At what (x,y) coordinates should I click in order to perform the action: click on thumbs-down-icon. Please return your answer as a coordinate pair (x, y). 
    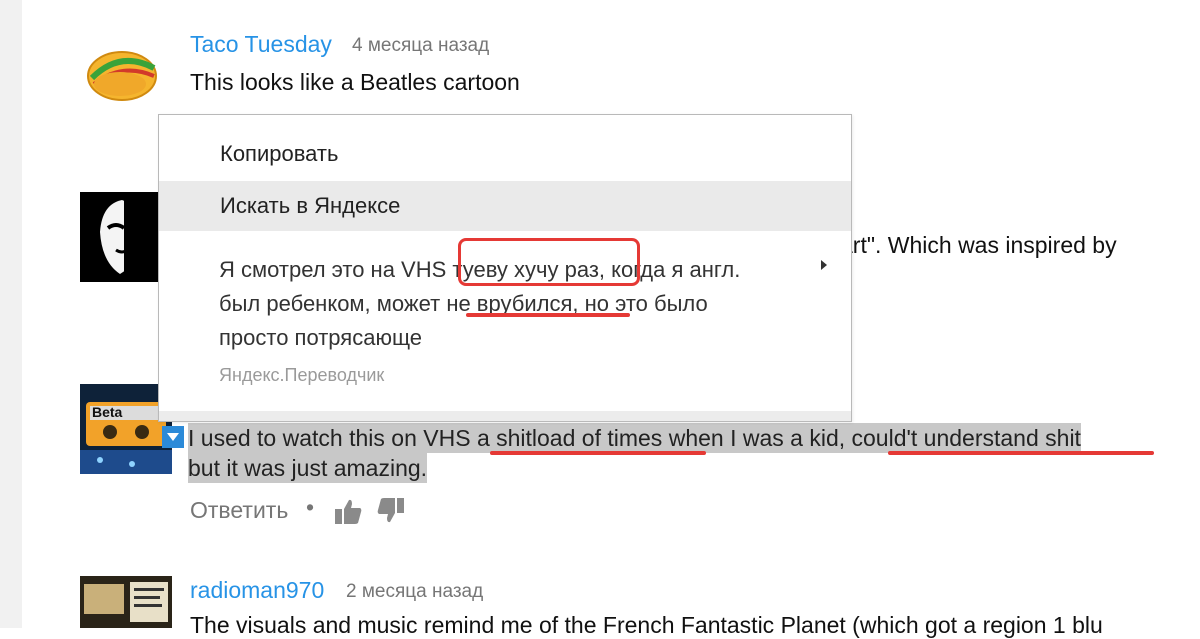
    Looking at the image, I should click on (391, 511).